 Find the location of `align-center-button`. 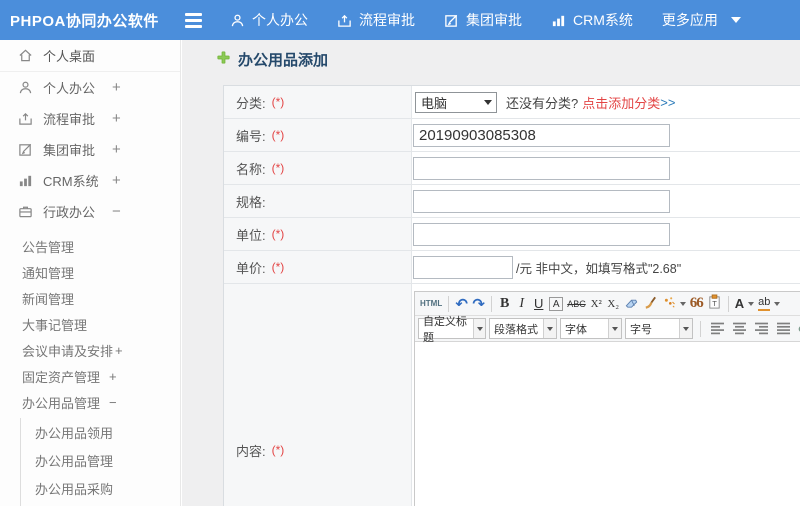

align-center-button is located at coordinates (739, 329).